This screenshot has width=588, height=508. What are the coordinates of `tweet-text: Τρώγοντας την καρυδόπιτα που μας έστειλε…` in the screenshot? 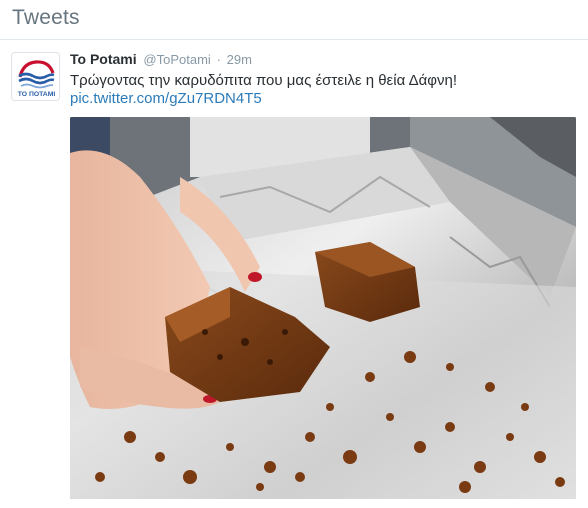 It's located at (264, 80).